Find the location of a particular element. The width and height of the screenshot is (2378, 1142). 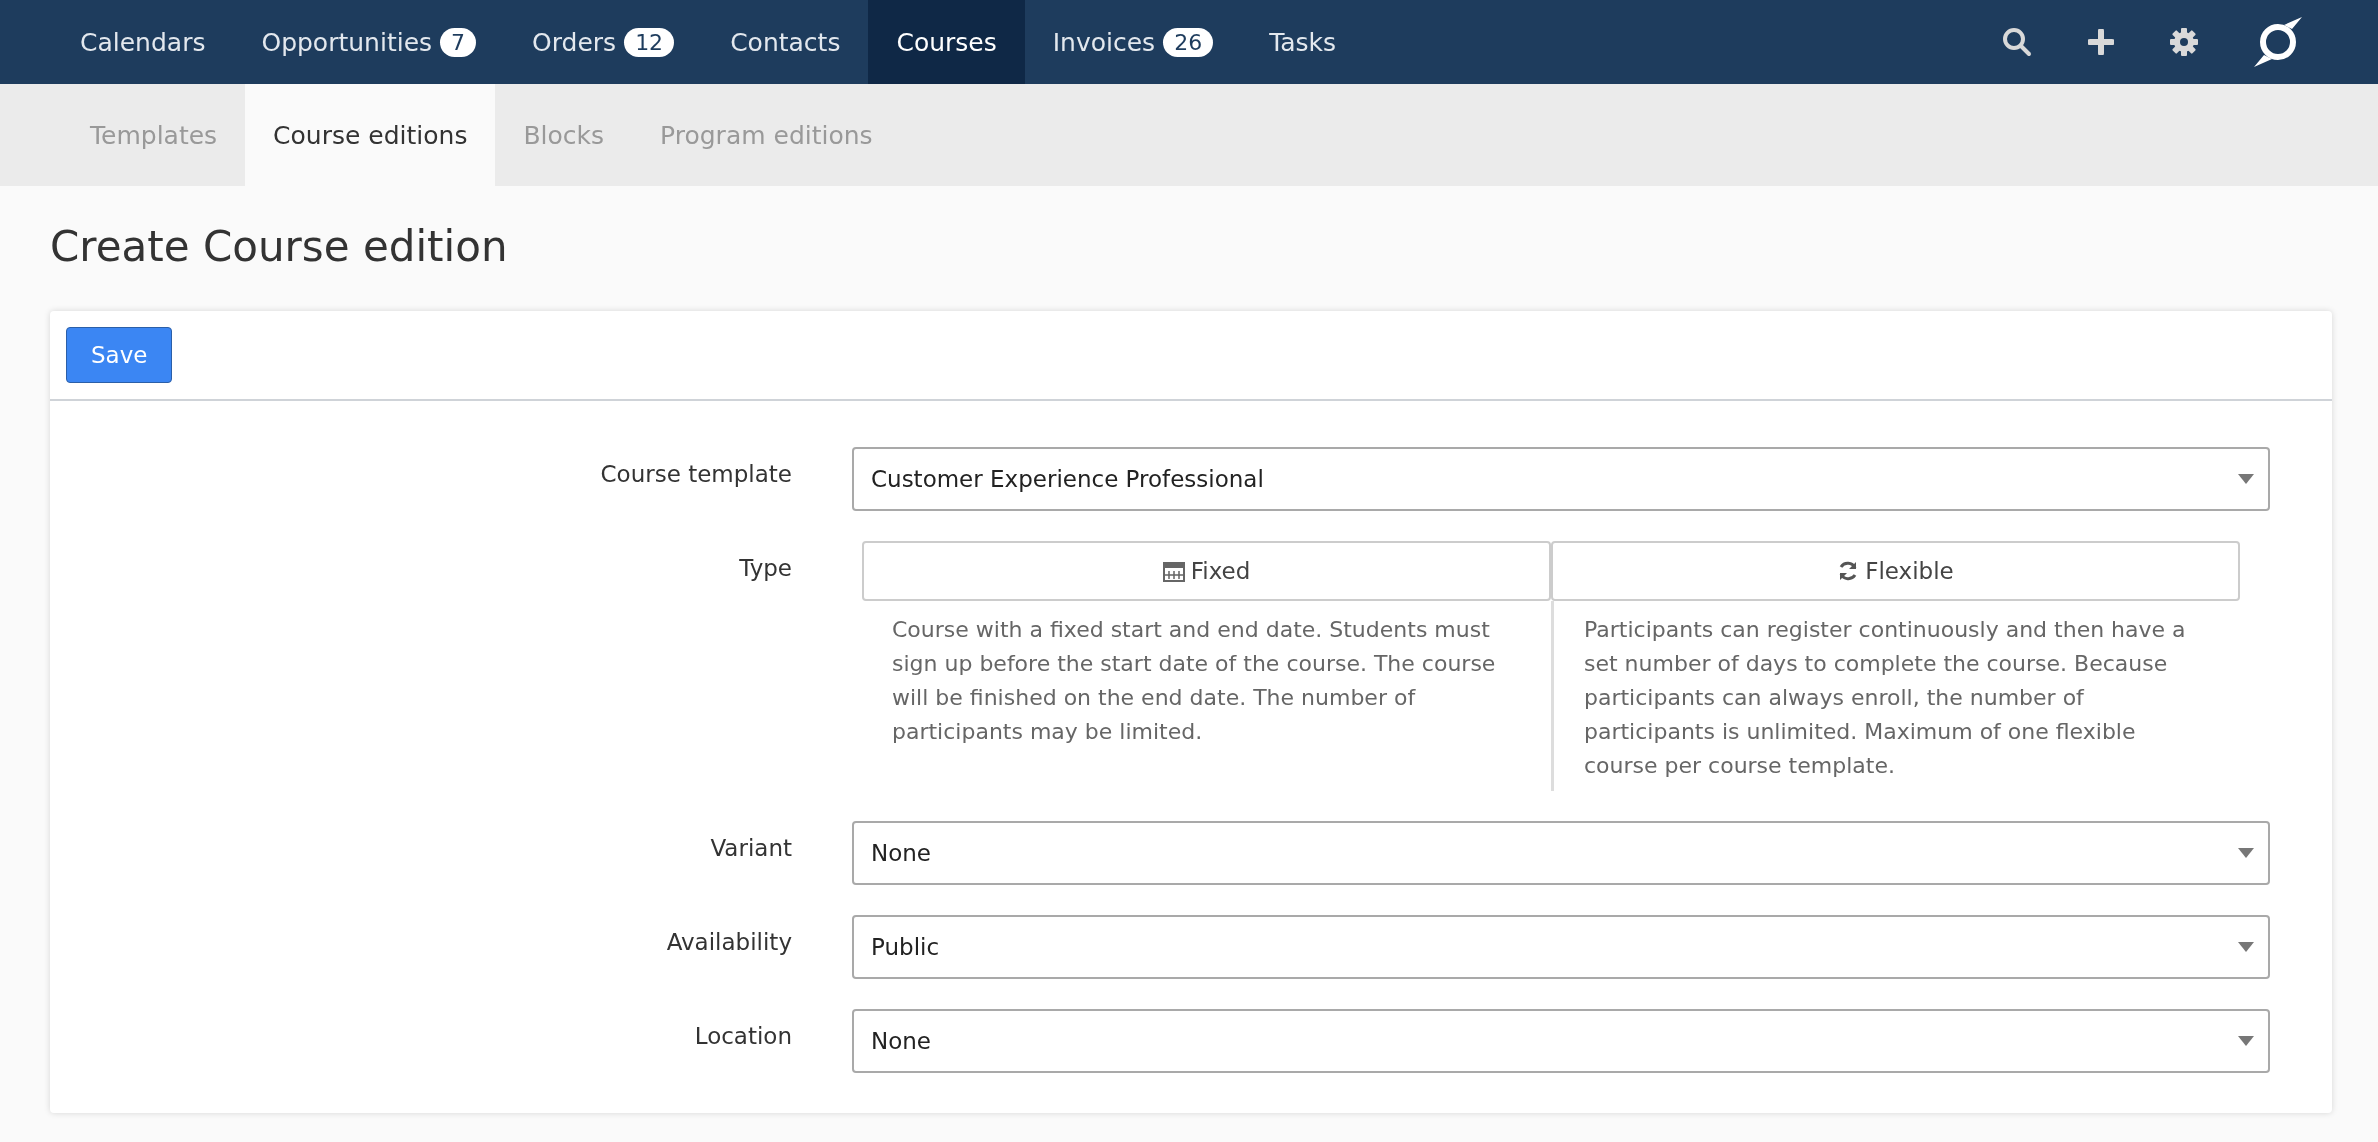

tab: Course editions is located at coordinates (370, 135).